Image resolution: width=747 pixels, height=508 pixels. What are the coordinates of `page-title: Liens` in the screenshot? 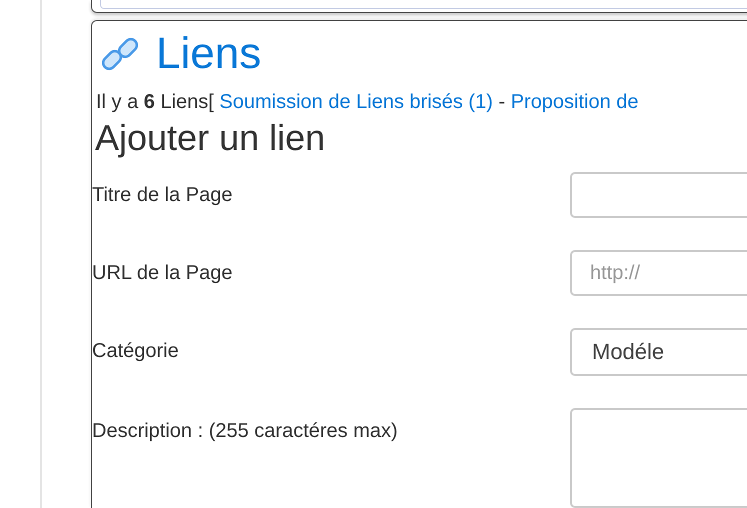 It's located at (209, 54).